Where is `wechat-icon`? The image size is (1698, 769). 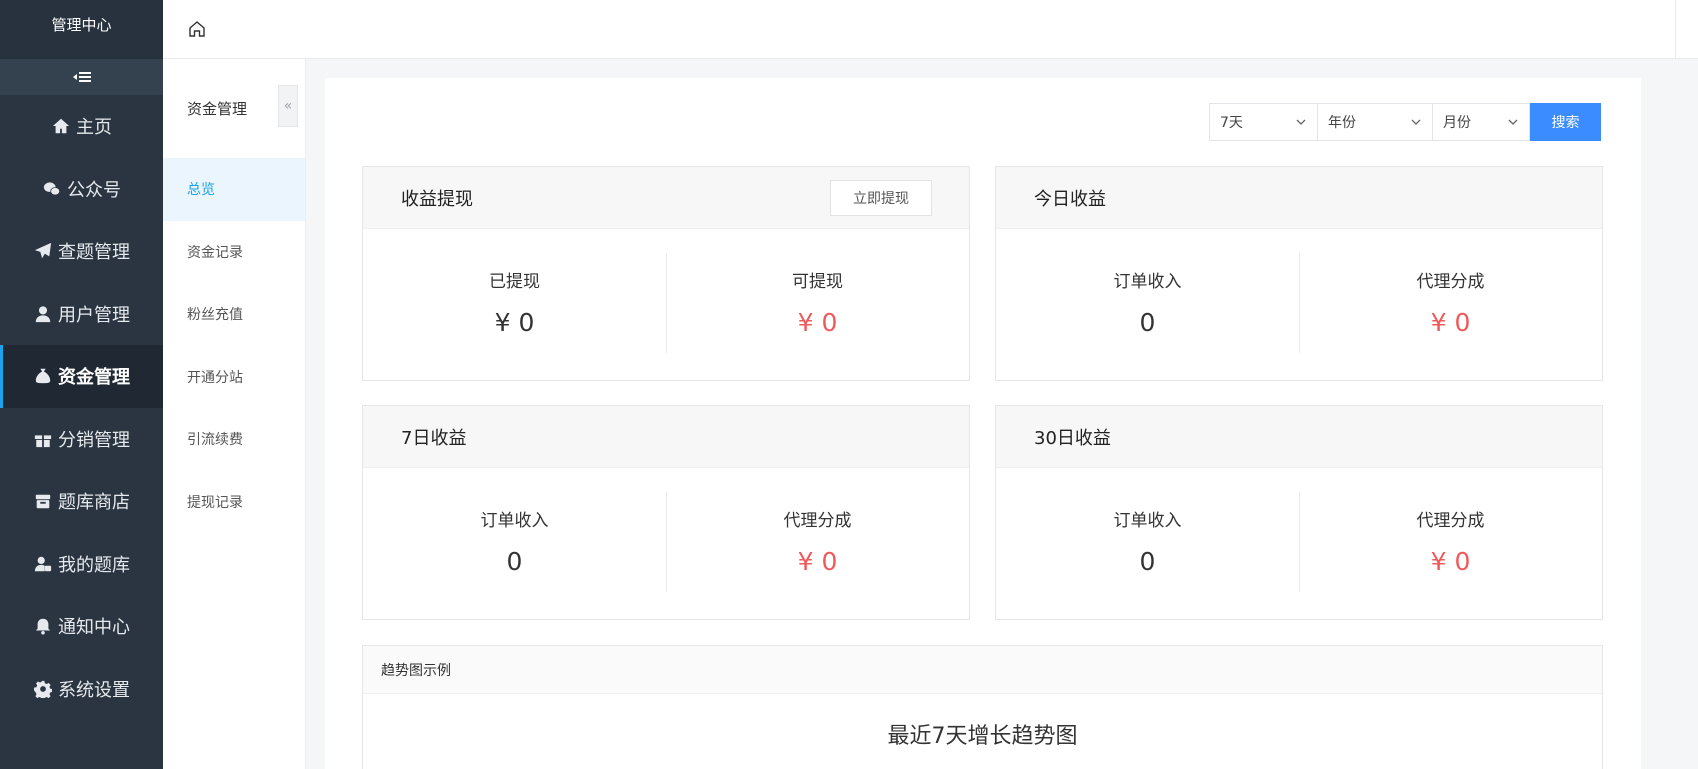
wechat-icon is located at coordinates (52, 189).